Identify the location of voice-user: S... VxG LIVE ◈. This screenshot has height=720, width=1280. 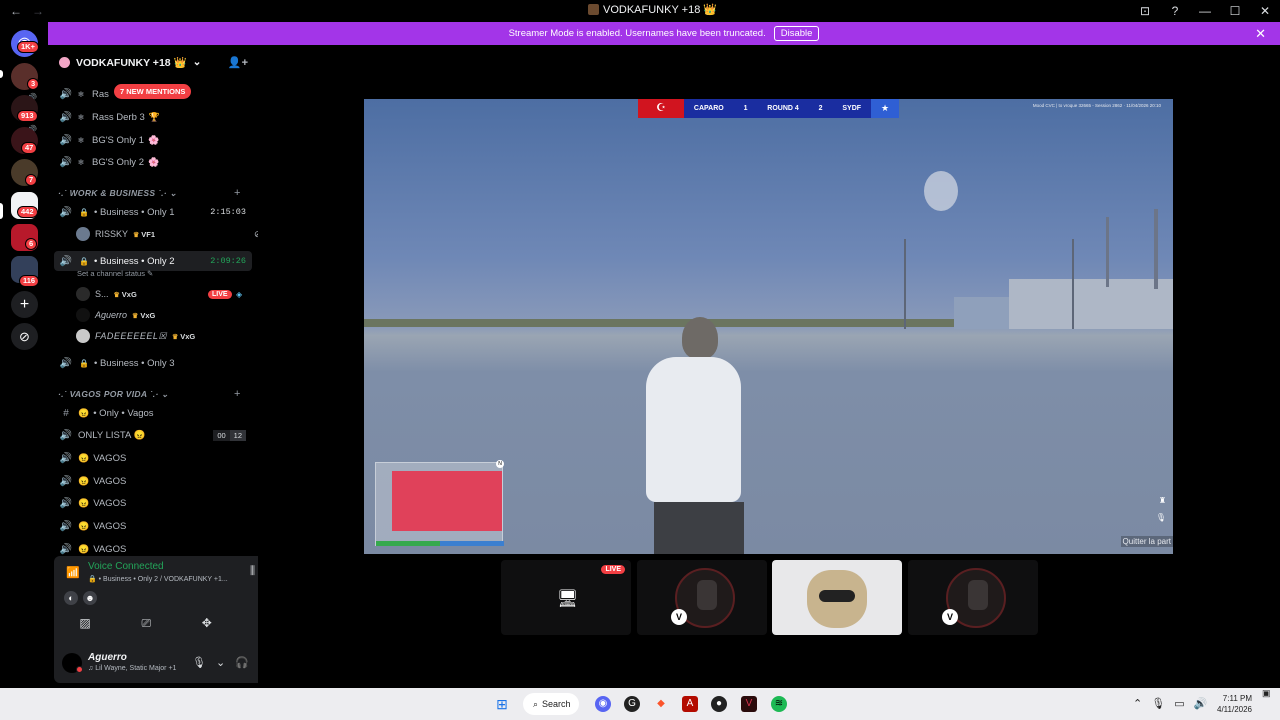
(159, 294).